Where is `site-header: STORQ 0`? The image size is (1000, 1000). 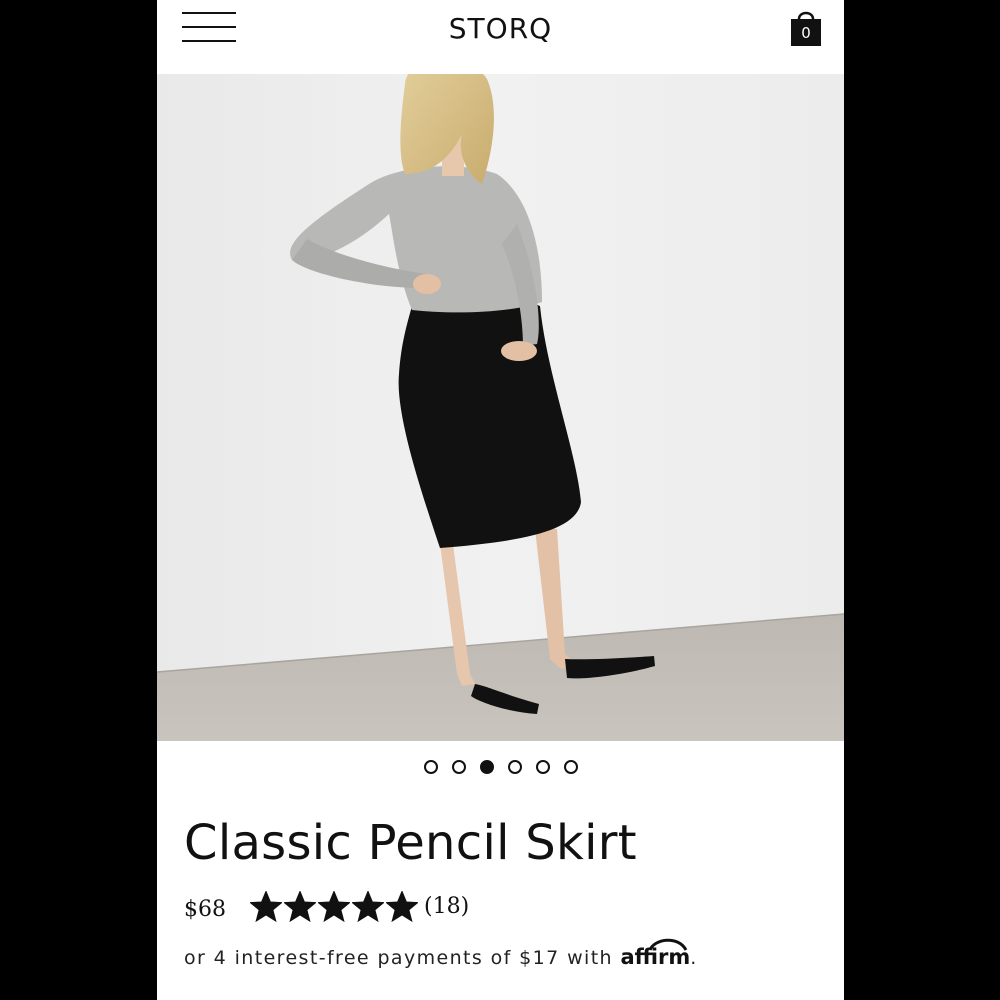
site-header: STORQ 0 is located at coordinates (500, 37).